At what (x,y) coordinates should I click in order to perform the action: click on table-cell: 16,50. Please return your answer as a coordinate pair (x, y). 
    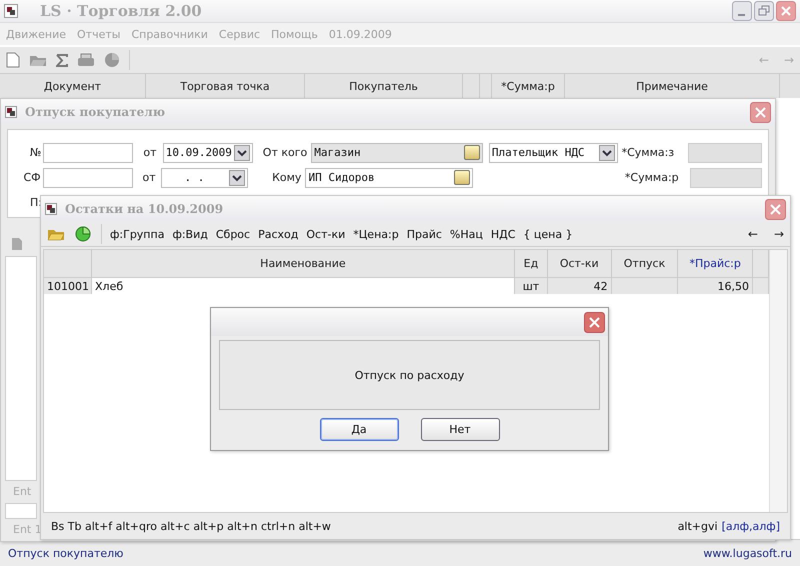
    Looking at the image, I should click on (716, 286).